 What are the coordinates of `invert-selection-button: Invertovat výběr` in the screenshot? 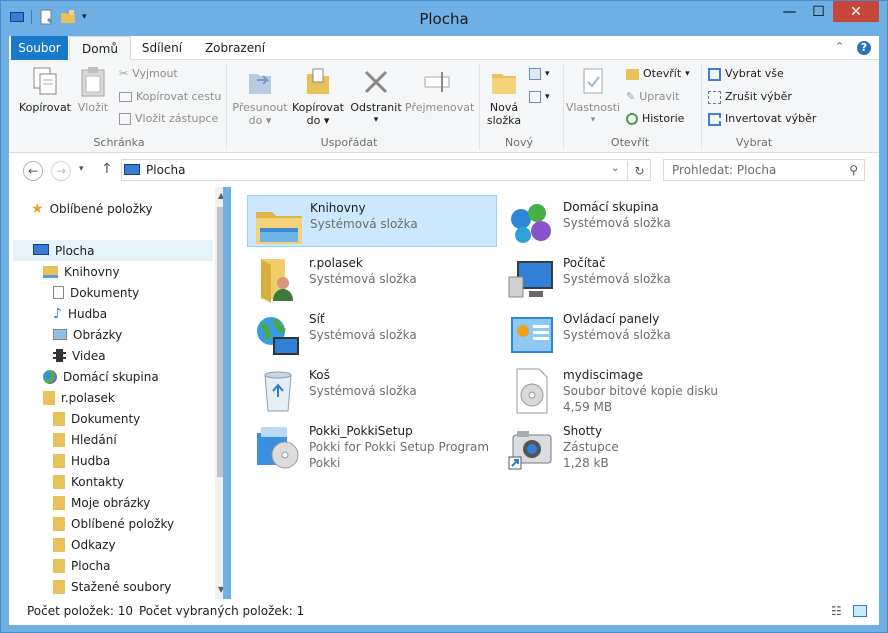 It's located at (762, 119).